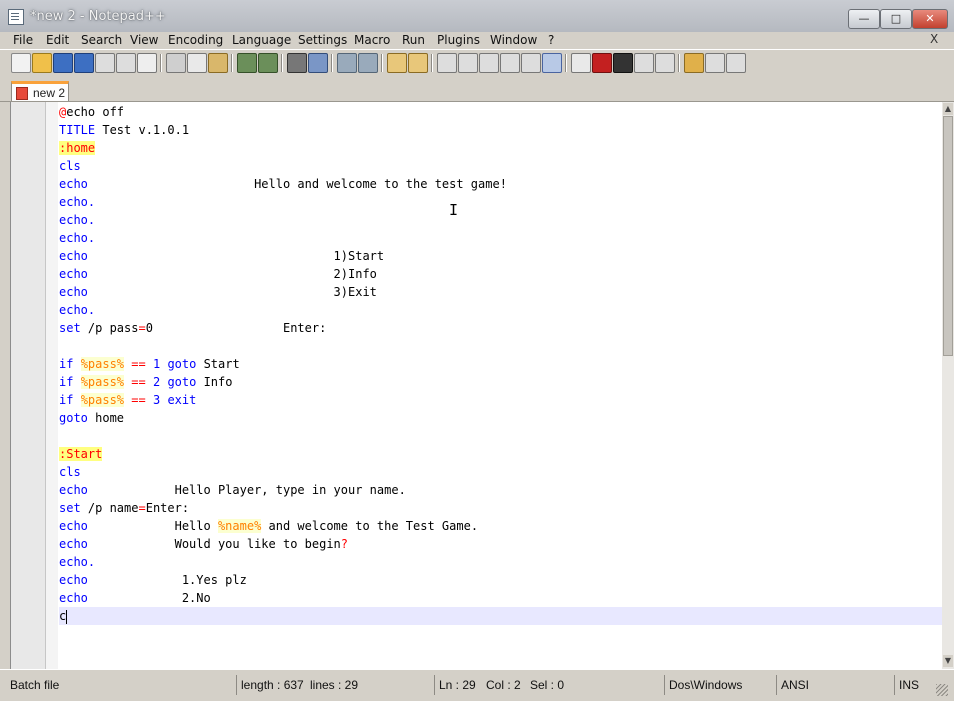  Describe the element at coordinates (501, 292) in the screenshot. I see `code-line: echo 3)Exit` at that location.